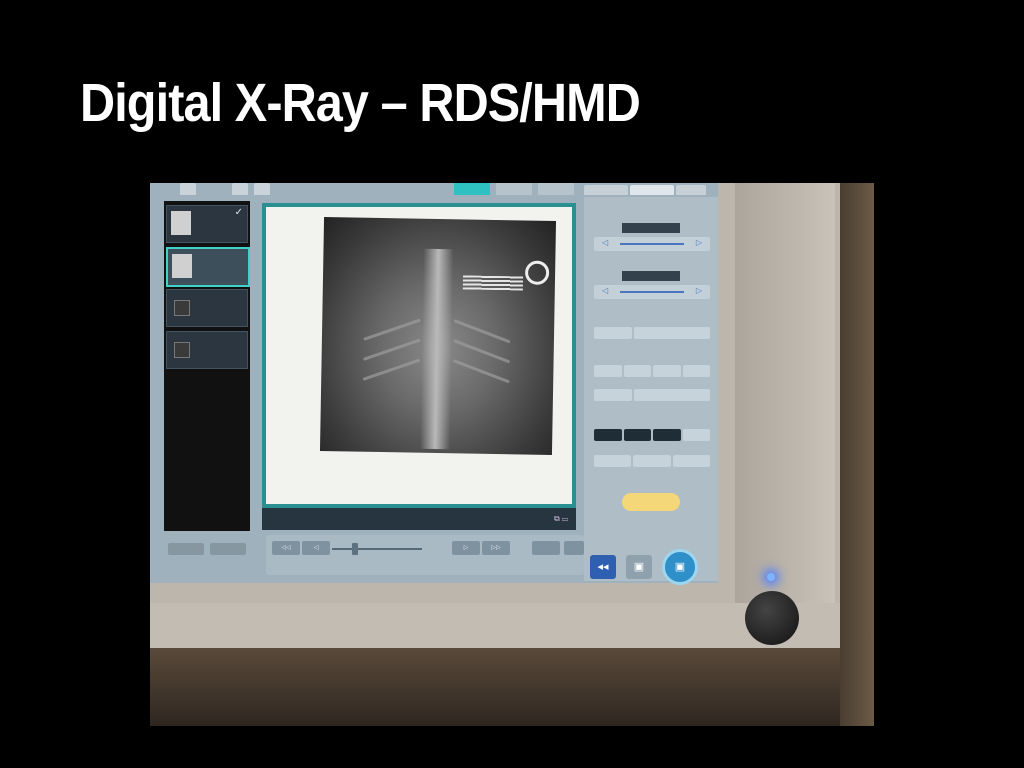 The image size is (1024, 768). Describe the element at coordinates (355, 549) in the screenshot. I see `image-slider-thumb` at that location.